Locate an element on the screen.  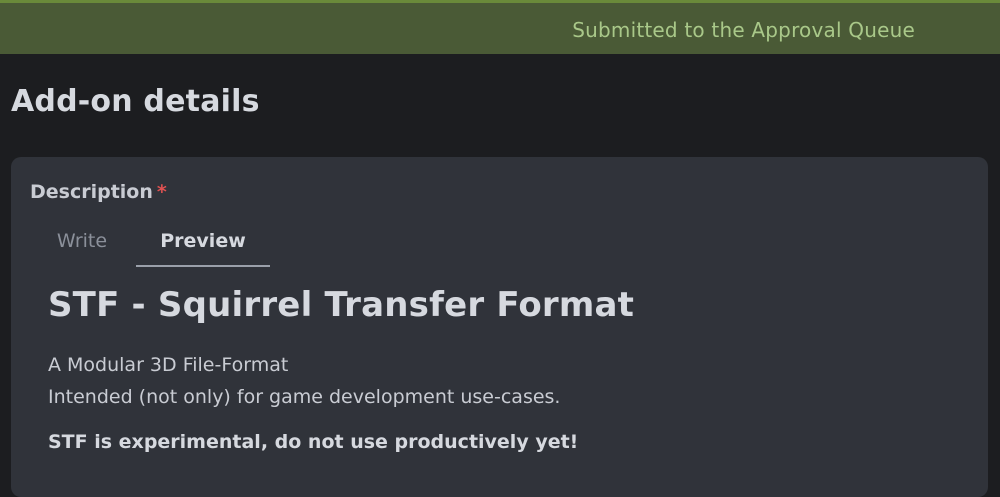
preview-line: A Modular 3D File-Format is located at coordinates (168, 365).